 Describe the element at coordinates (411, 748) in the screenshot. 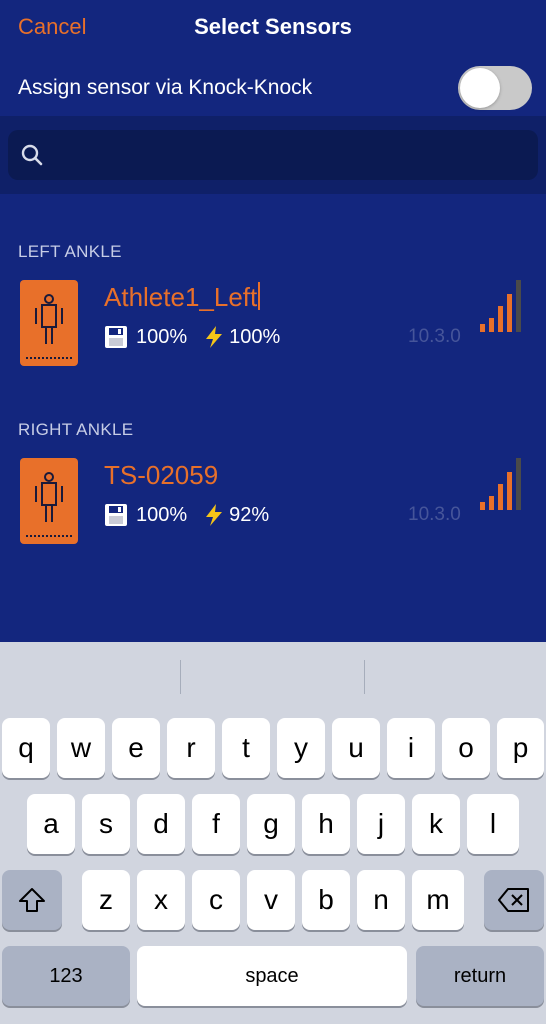

I see `key-i: i` at that location.